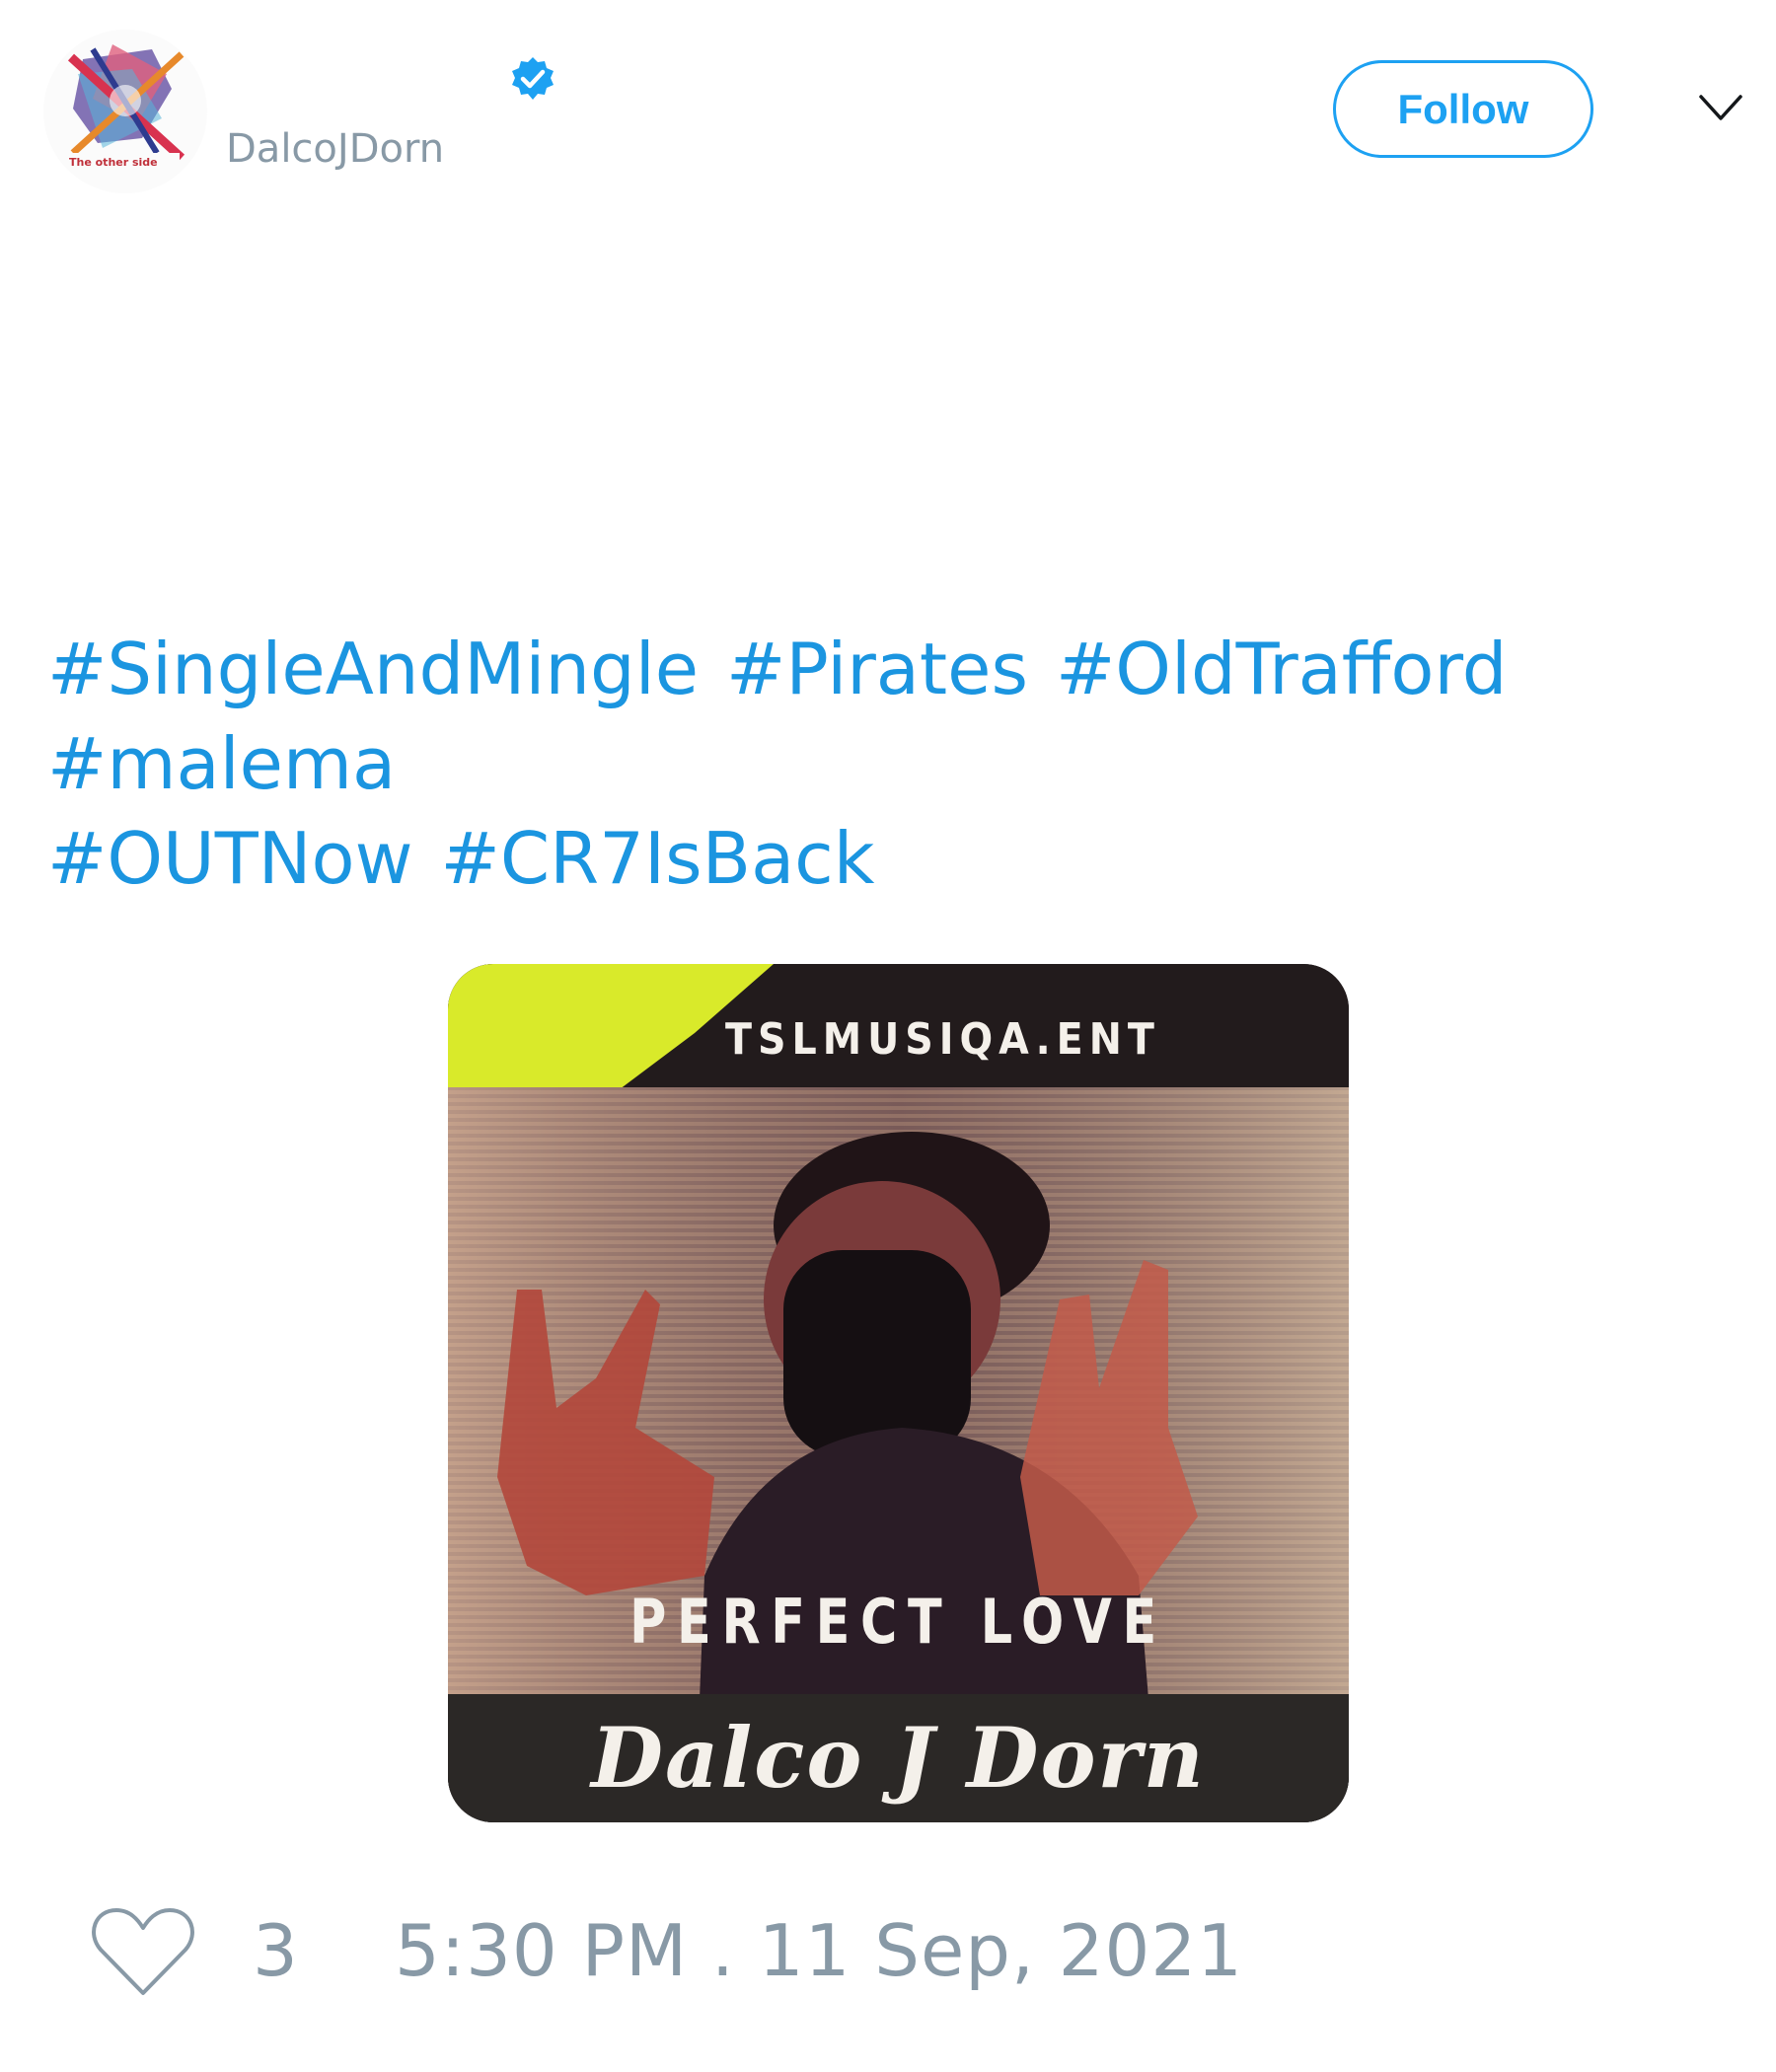  I want to click on avatar, so click(125, 112).